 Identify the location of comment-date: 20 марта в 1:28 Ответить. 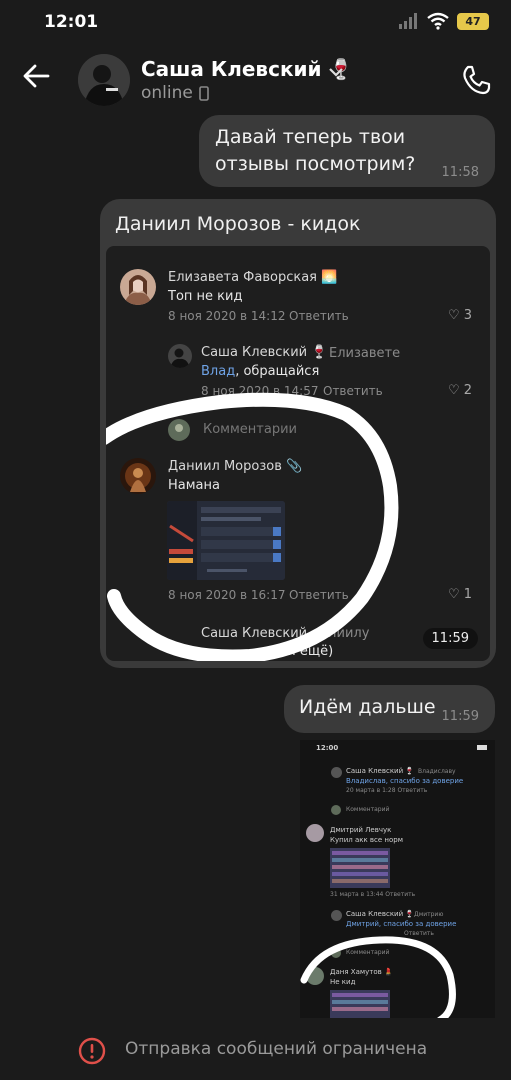
(387, 790).